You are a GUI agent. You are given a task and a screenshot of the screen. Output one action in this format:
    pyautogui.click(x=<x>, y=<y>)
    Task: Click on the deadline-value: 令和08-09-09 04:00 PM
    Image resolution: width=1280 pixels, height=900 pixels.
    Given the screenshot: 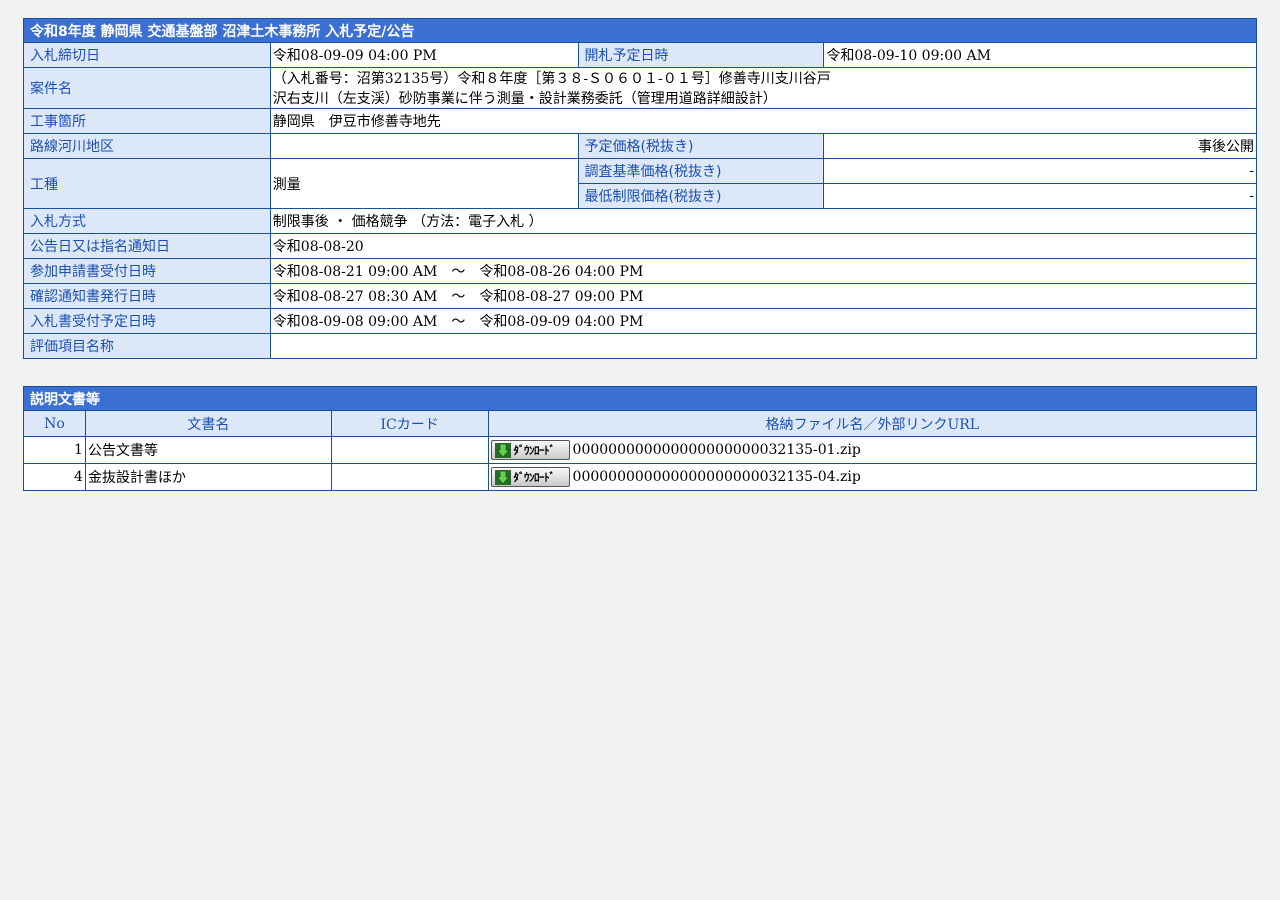 What is the action you would take?
    pyautogui.click(x=424, y=55)
    